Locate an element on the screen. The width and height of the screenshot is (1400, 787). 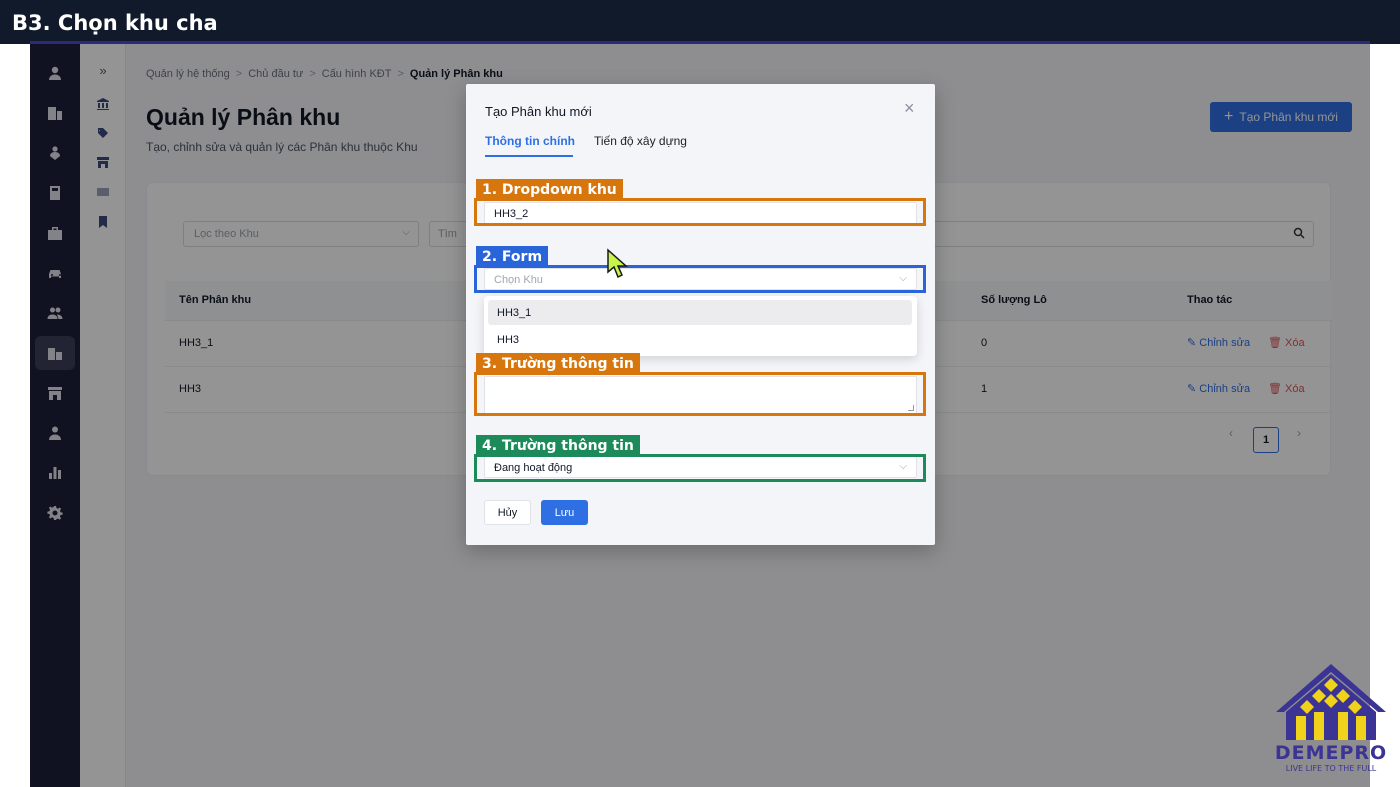
annotation-label-1: 1. Dropdown khu is located at coordinates (549, 190).